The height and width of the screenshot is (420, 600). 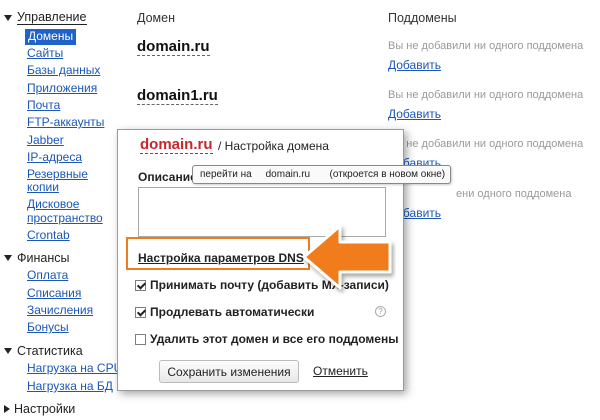 What do you see at coordinates (347, 257) in the screenshot?
I see `pointer-arrow-icon` at bounding box center [347, 257].